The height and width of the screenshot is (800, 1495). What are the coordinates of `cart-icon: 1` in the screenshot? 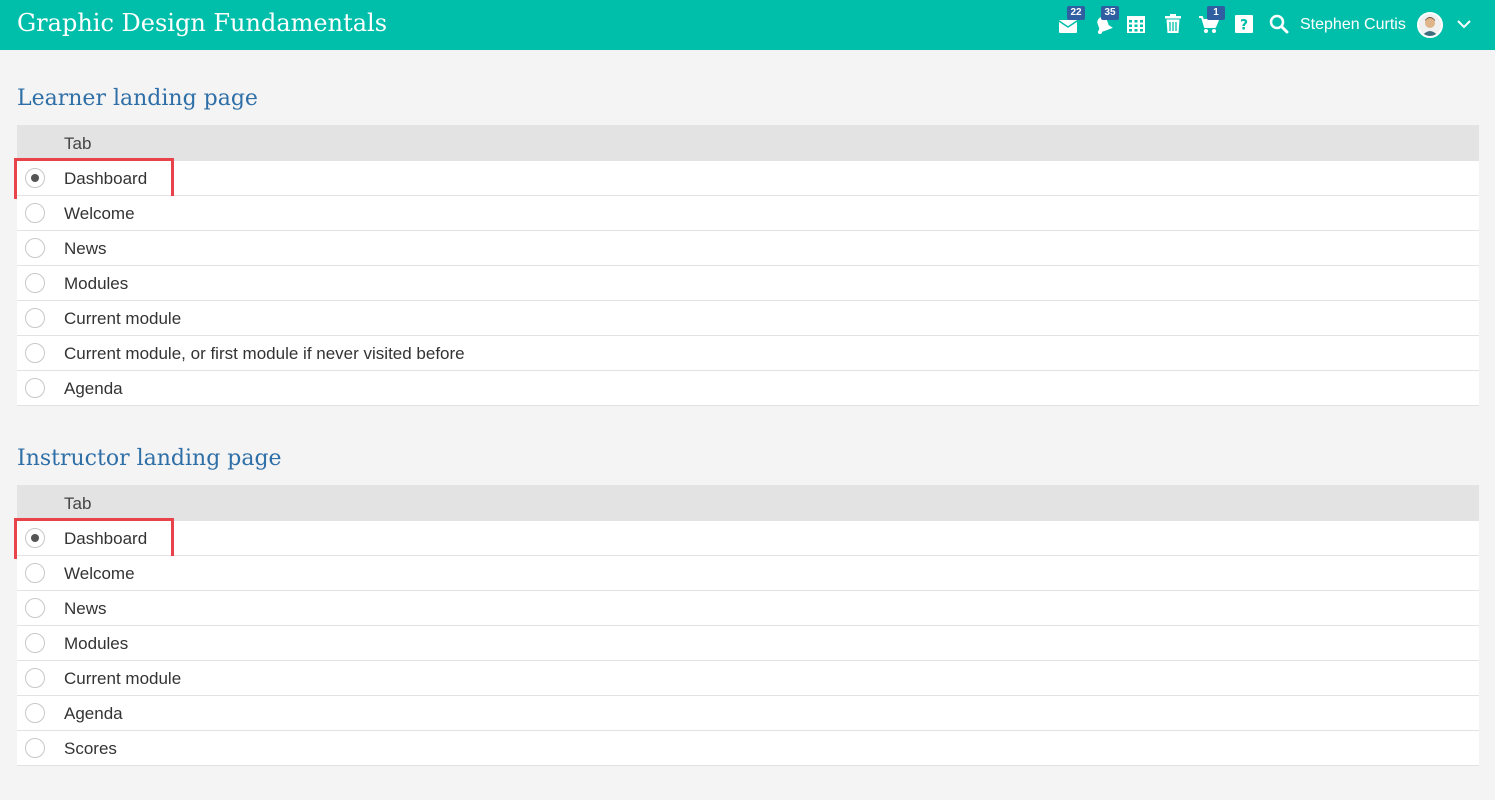 It's located at (1211, 20).